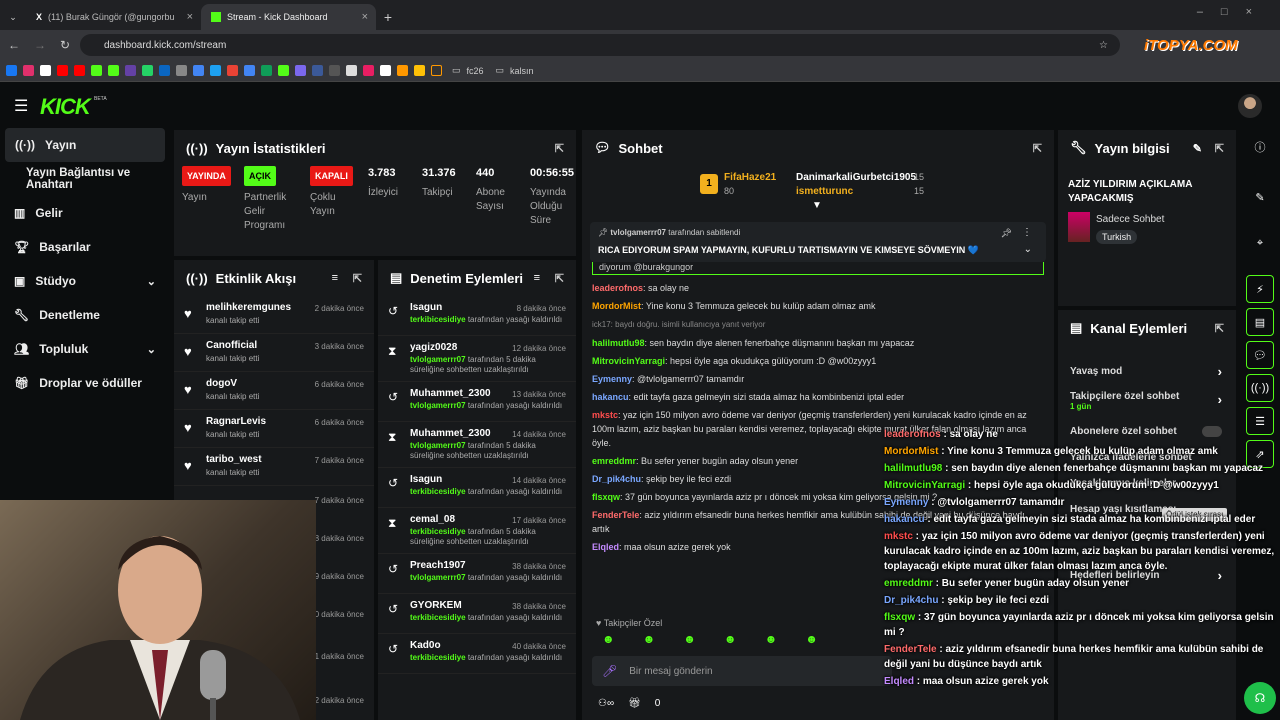 Image resolution: width=1280 pixels, height=720 pixels. What do you see at coordinates (1260, 355) in the screenshot?
I see `chat-icon: 💬︎` at bounding box center [1260, 355].